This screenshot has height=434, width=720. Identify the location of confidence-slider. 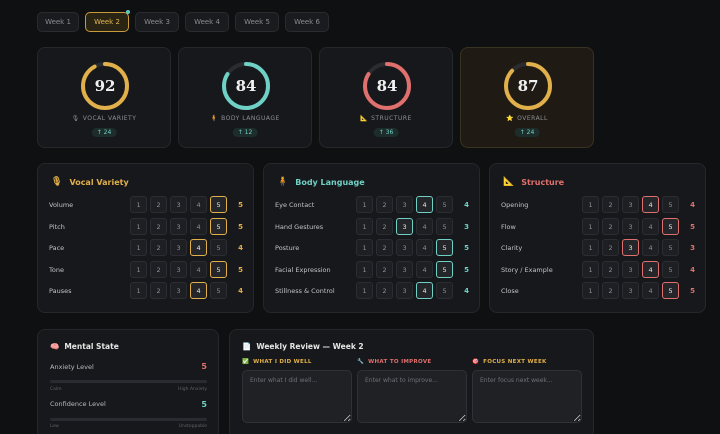
(128, 419).